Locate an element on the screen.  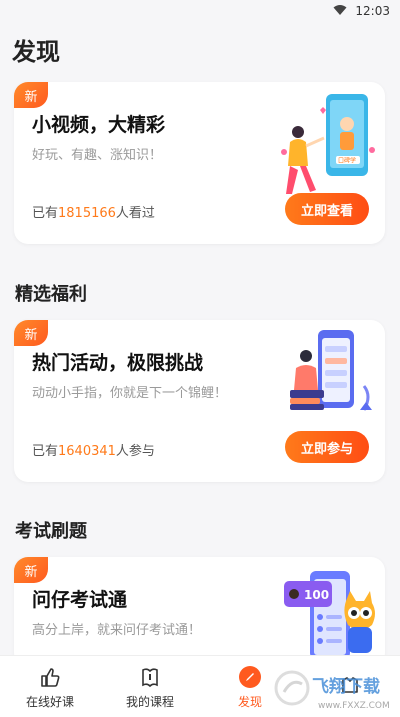
svg-text: 100 is located at coordinates (316, 595).